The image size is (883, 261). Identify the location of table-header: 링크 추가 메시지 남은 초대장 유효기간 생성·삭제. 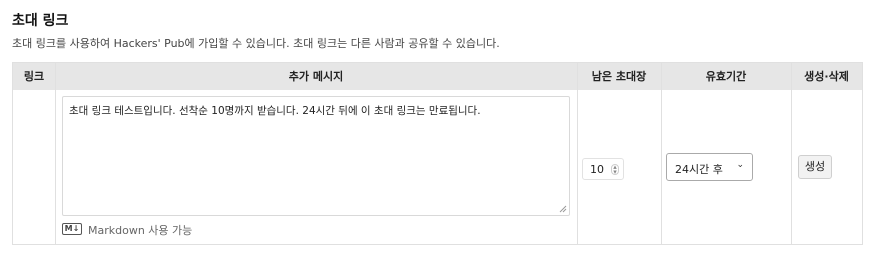
(437, 76).